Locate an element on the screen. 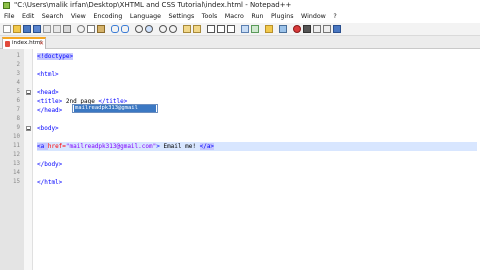  code-line-15: </html> is located at coordinates (49, 182).